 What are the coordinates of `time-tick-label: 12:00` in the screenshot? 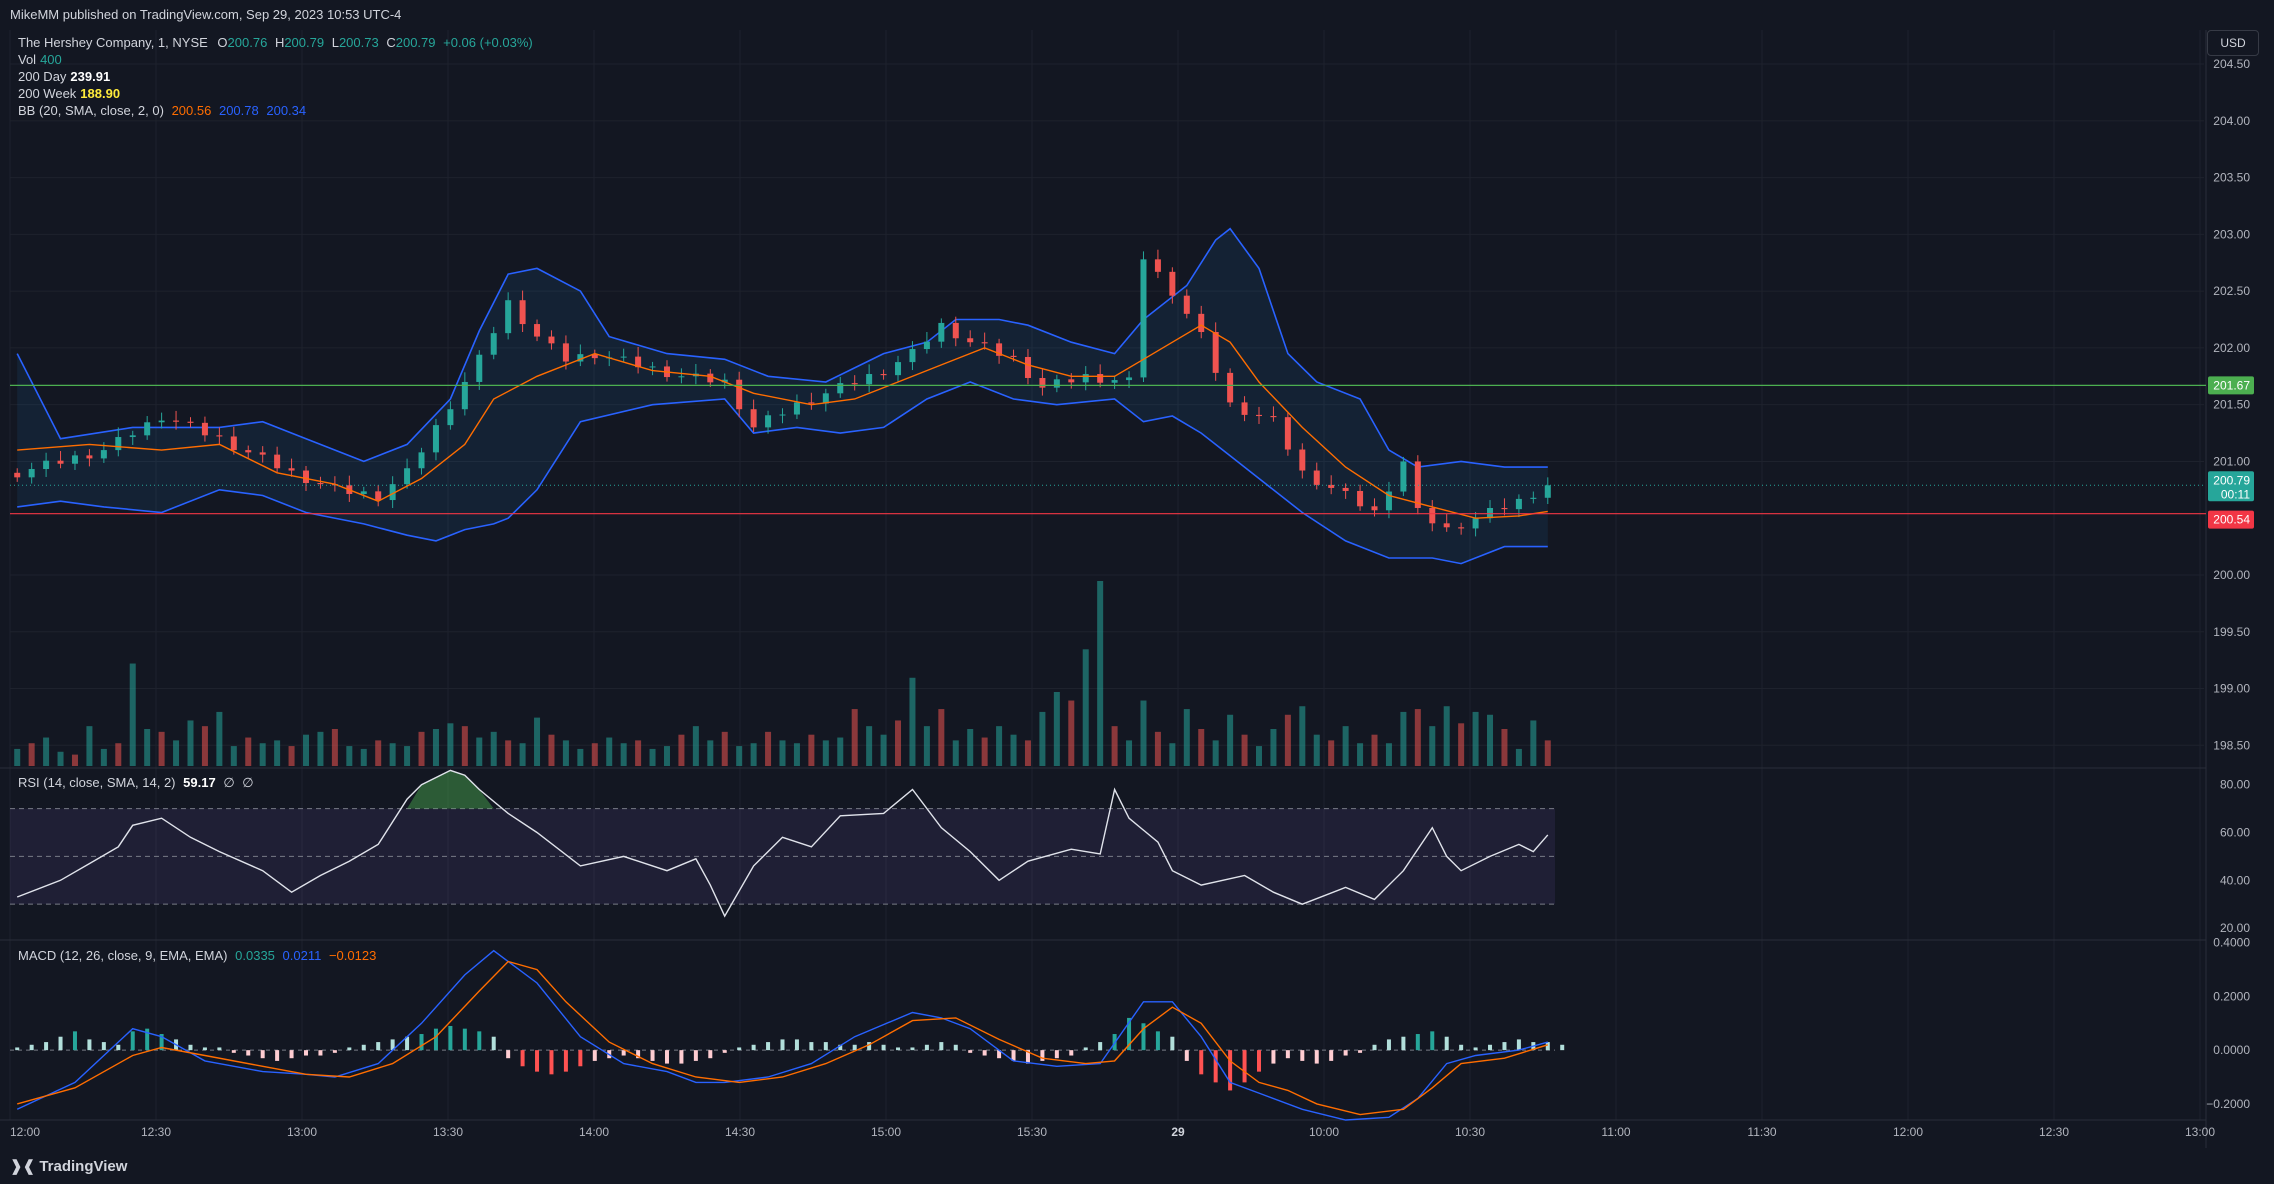 It's located at (25, 1132).